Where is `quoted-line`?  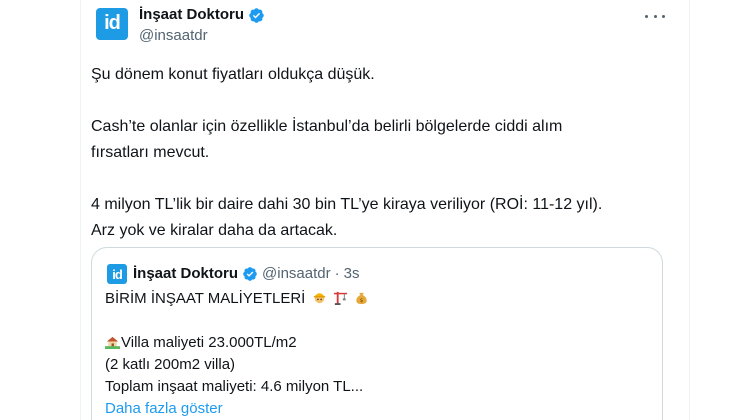 quoted-line is located at coordinates (375, 321).